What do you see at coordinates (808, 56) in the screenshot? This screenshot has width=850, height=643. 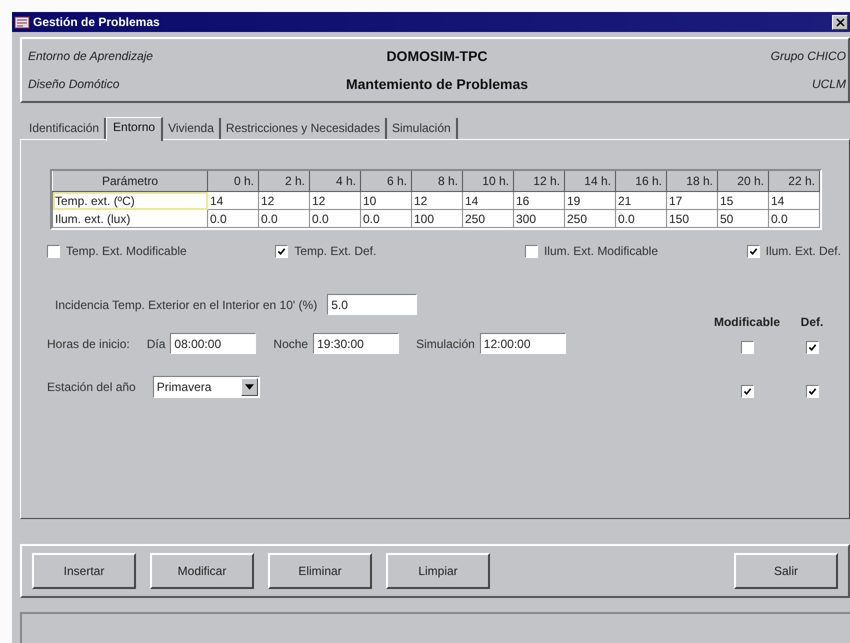 I see `header-text: Grupo CHICO` at bounding box center [808, 56].